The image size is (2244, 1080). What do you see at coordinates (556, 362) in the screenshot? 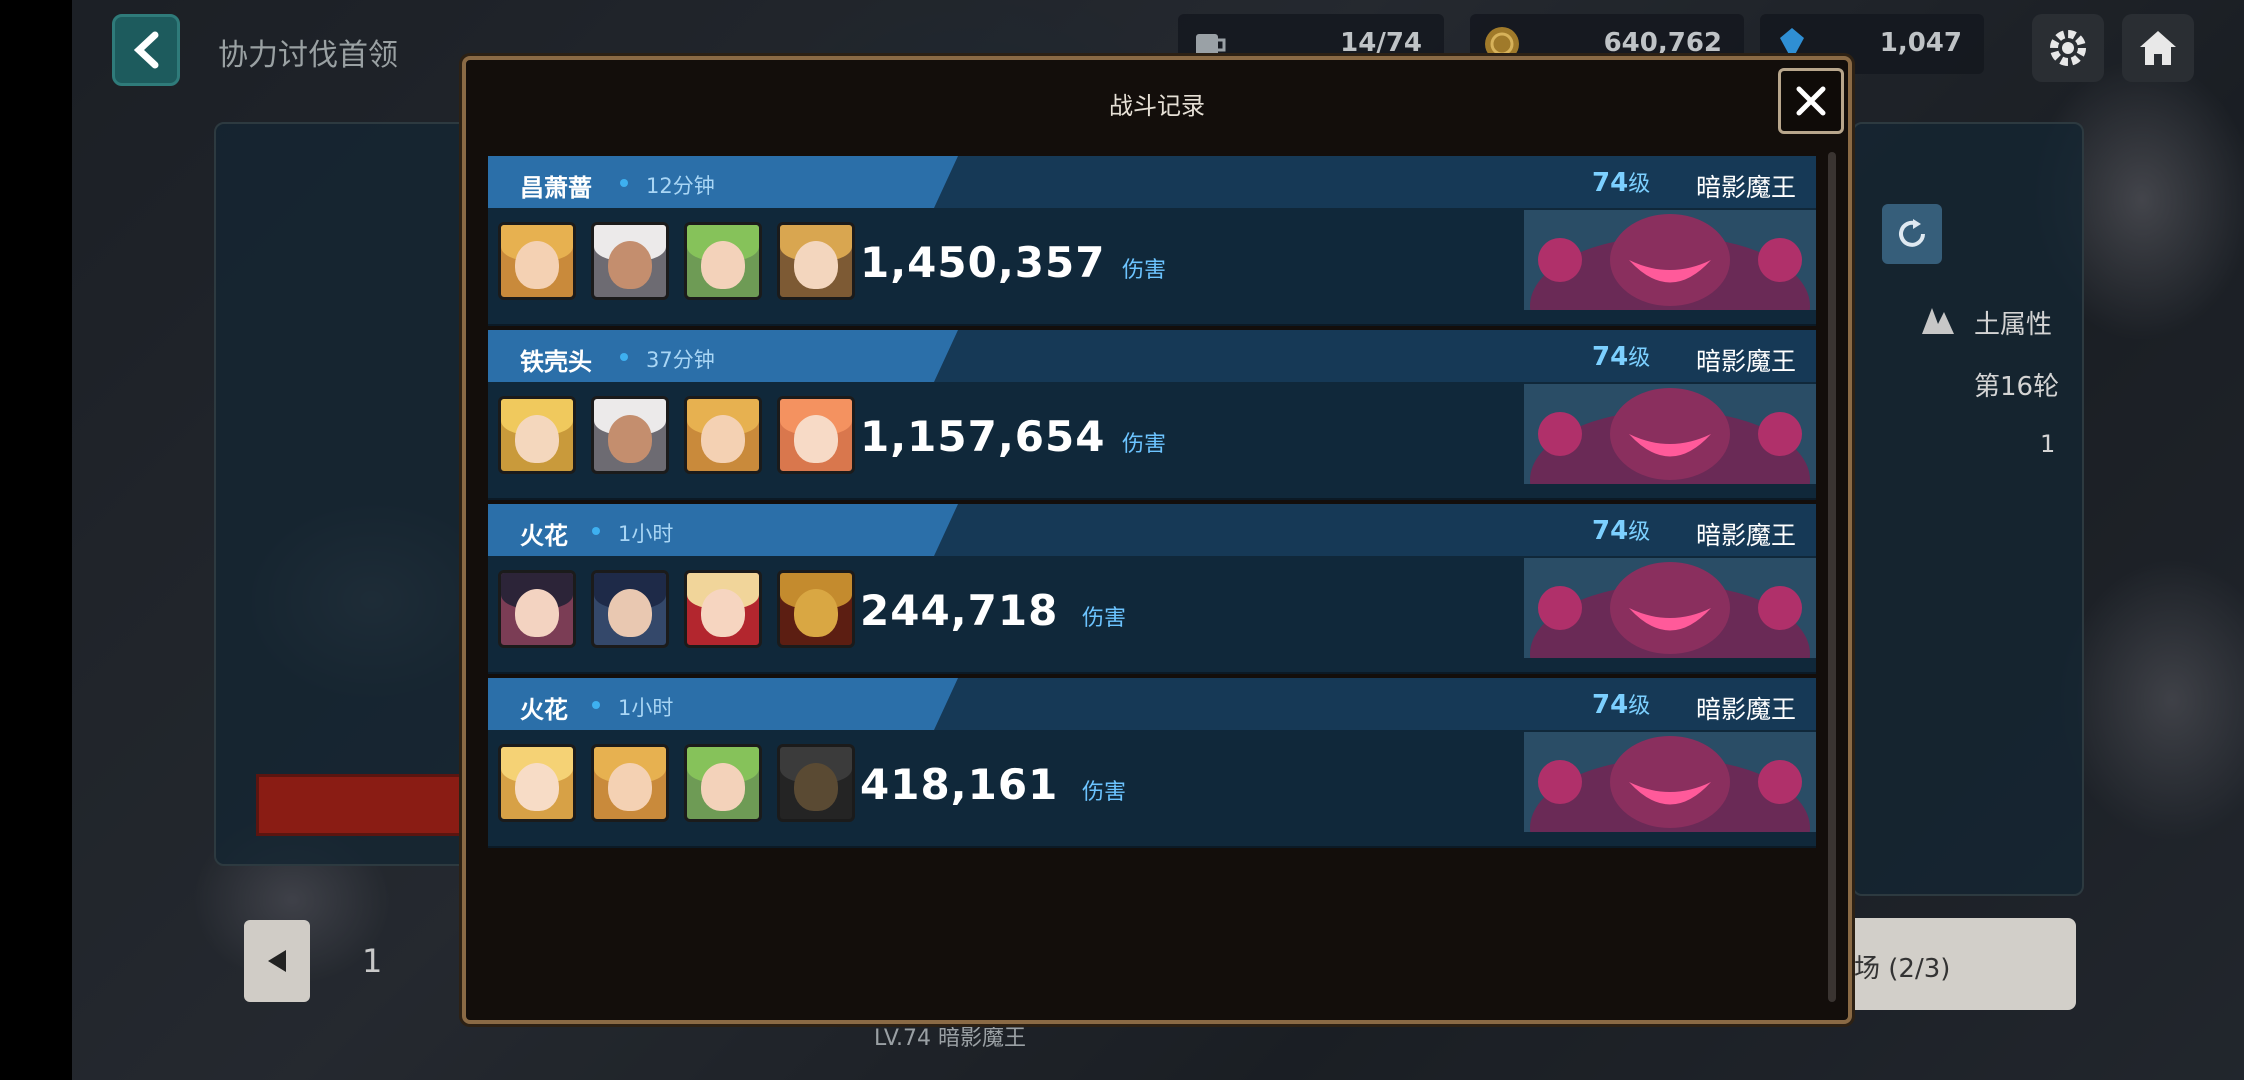
I see `player-name: 铁壳头` at bounding box center [556, 362].